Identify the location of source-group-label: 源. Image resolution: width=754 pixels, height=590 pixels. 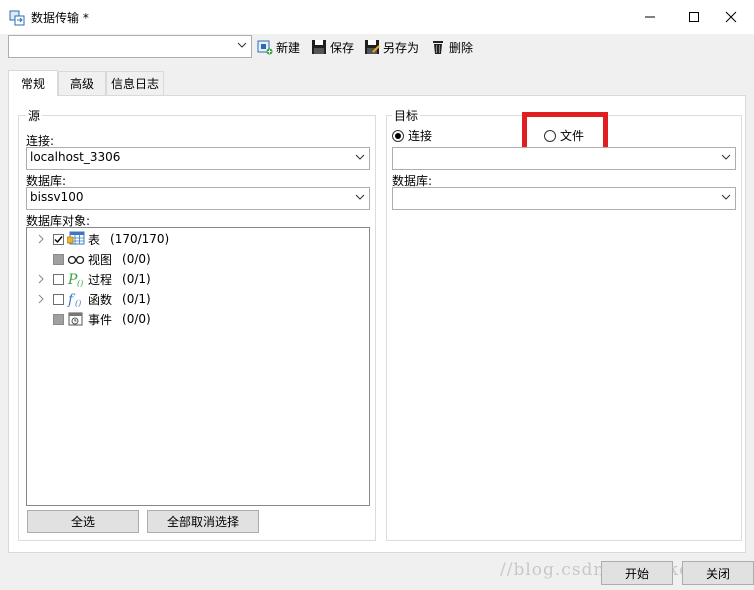
(34, 115).